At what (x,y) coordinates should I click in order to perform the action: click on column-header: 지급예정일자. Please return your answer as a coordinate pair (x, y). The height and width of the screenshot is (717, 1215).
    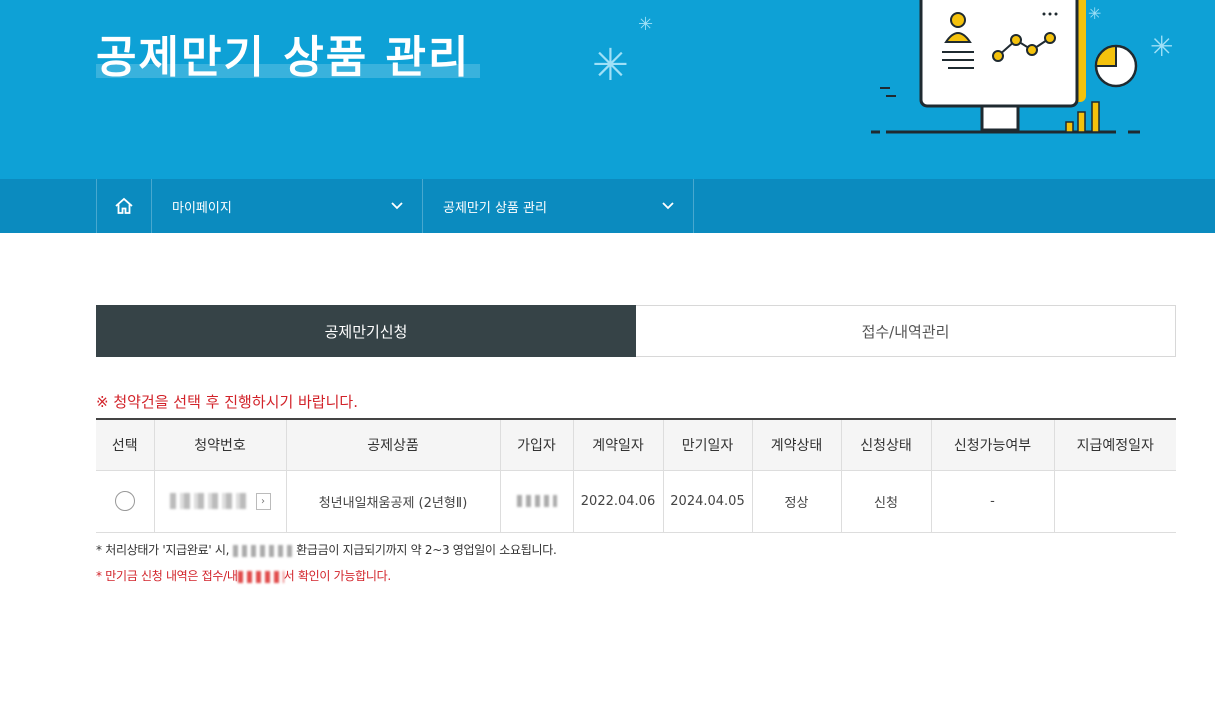
    Looking at the image, I should click on (1114, 444).